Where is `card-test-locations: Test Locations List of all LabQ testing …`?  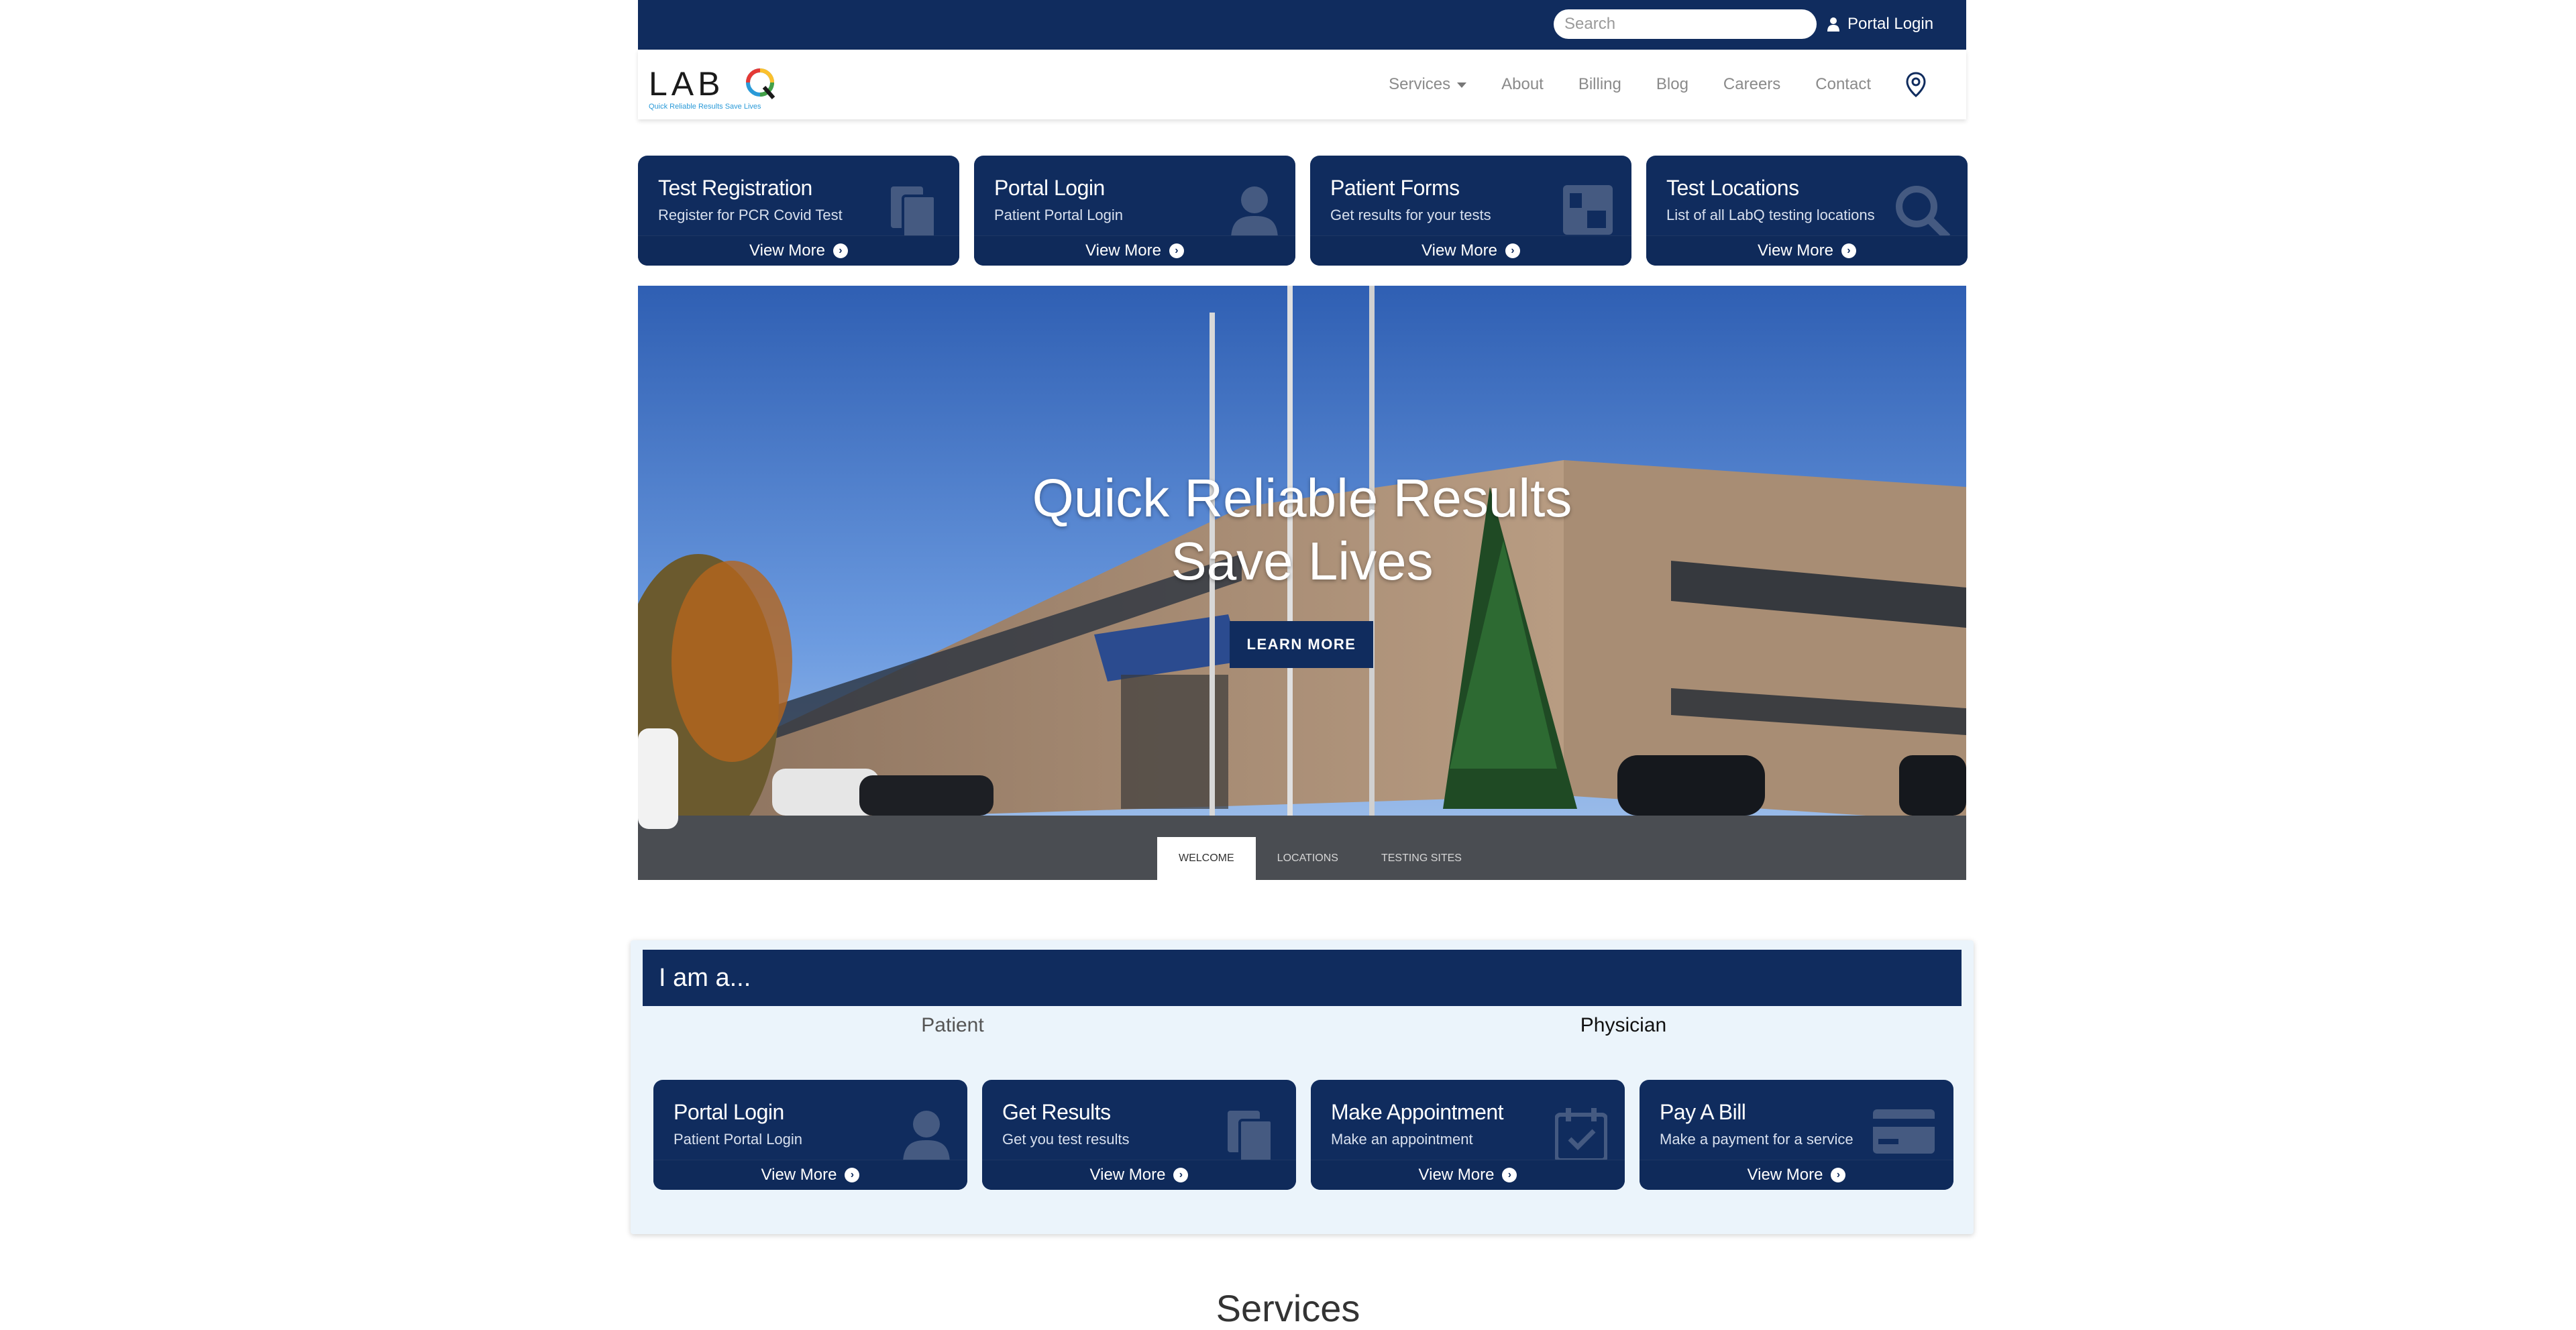
card-test-locations: Test Locations List of all LabQ testing … is located at coordinates (1807, 211).